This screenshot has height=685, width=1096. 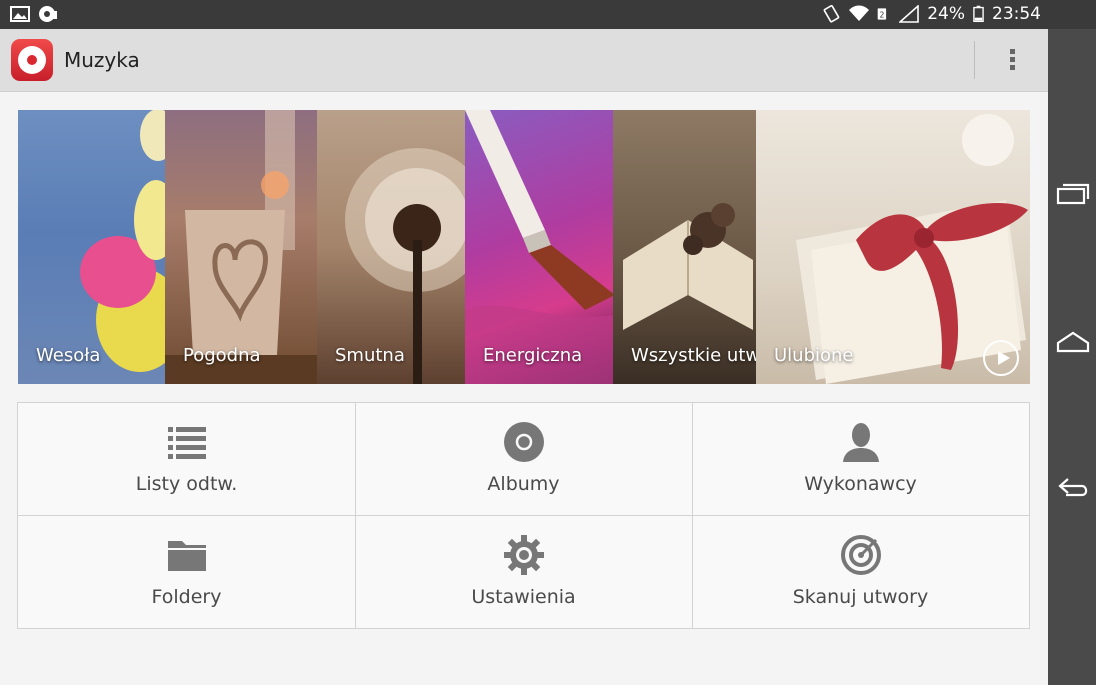 What do you see at coordinates (859, 13) in the screenshot?
I see `wifi-icon` at bounding box center [859, 13].